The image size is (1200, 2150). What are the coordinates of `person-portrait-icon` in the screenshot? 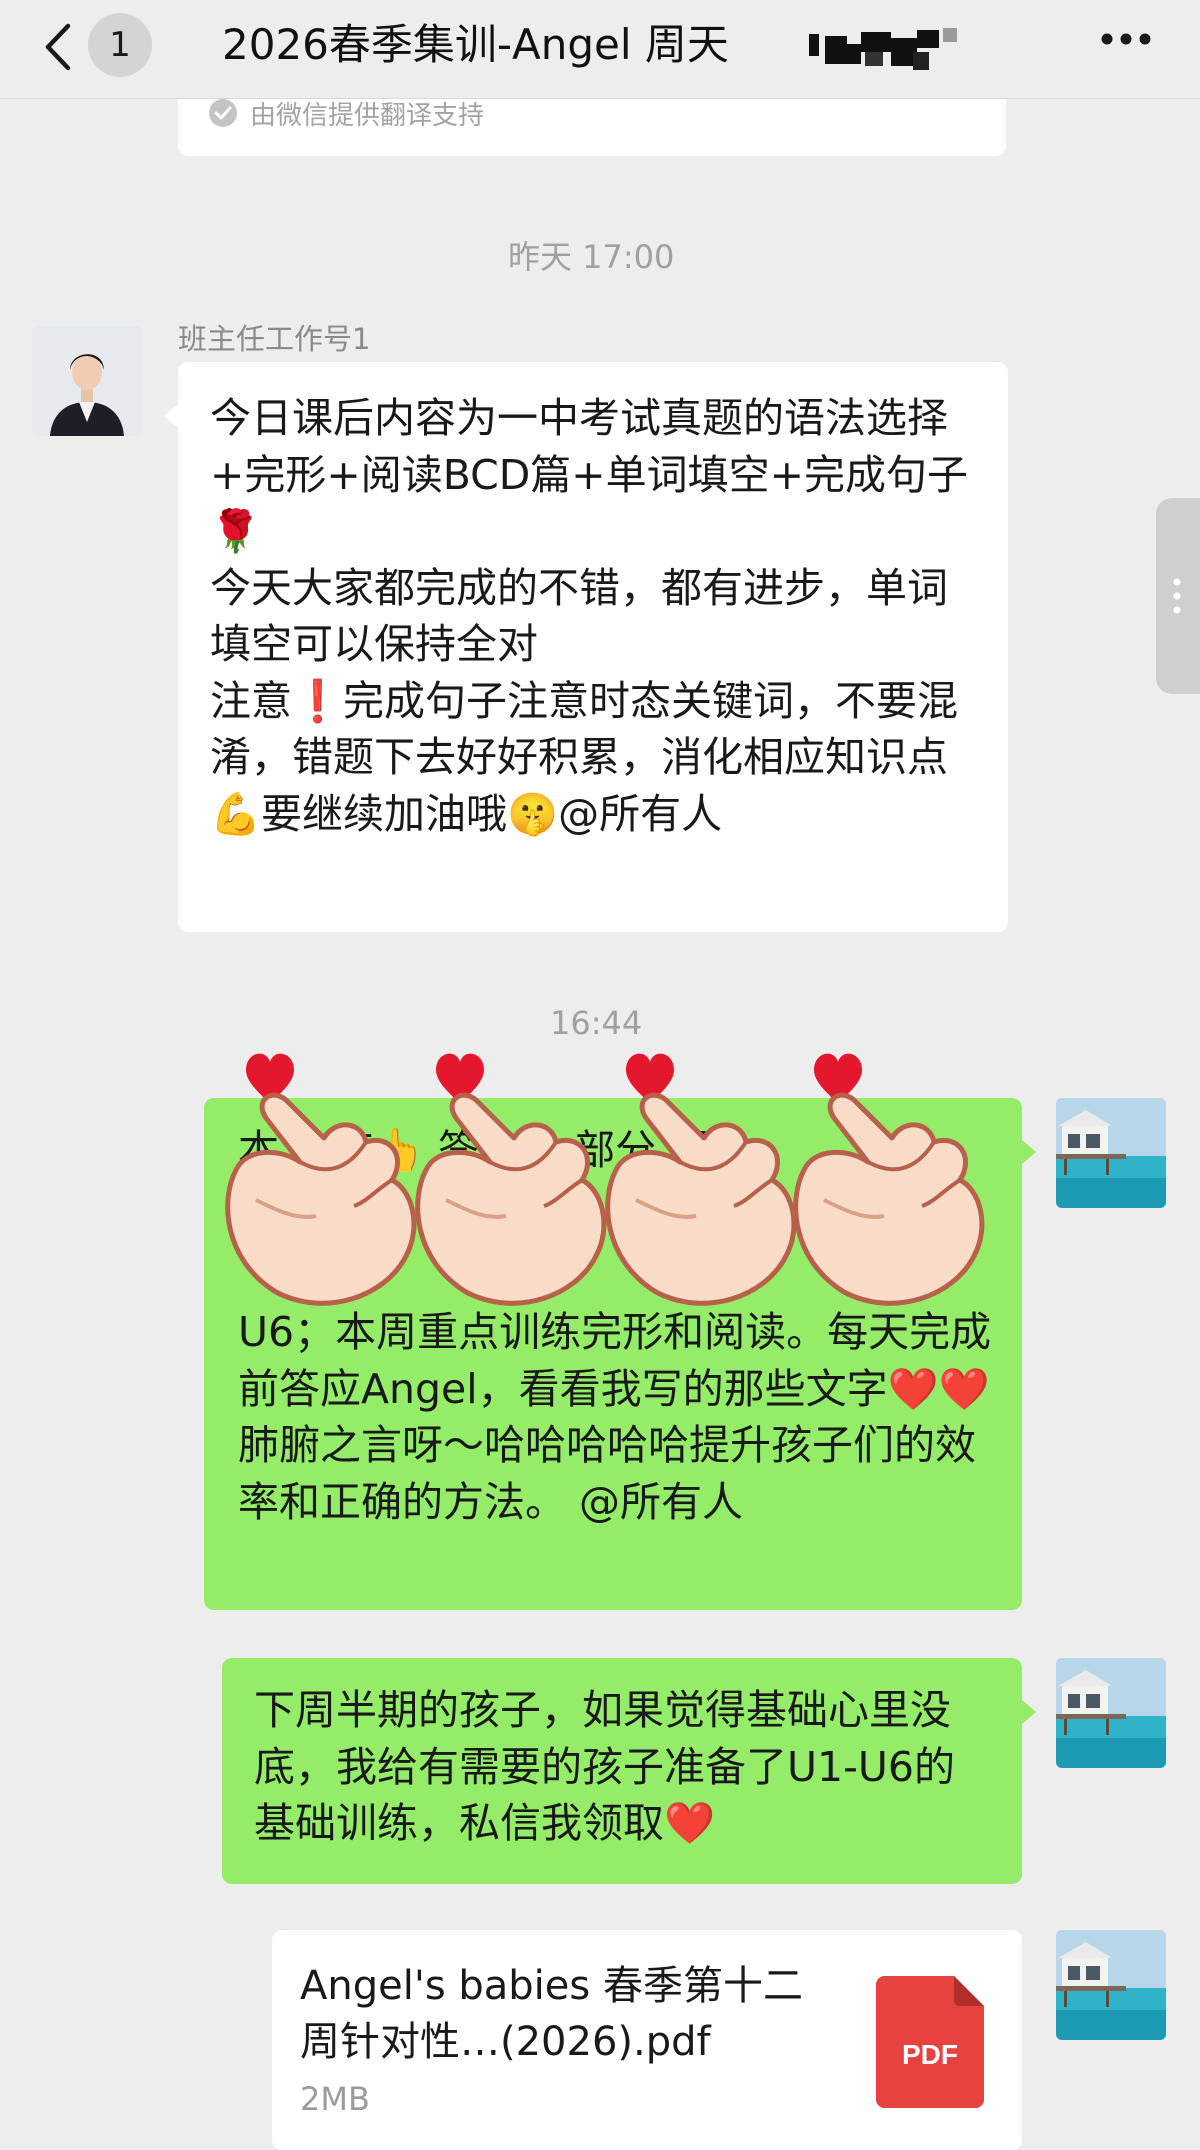 It's located at (87, 381).